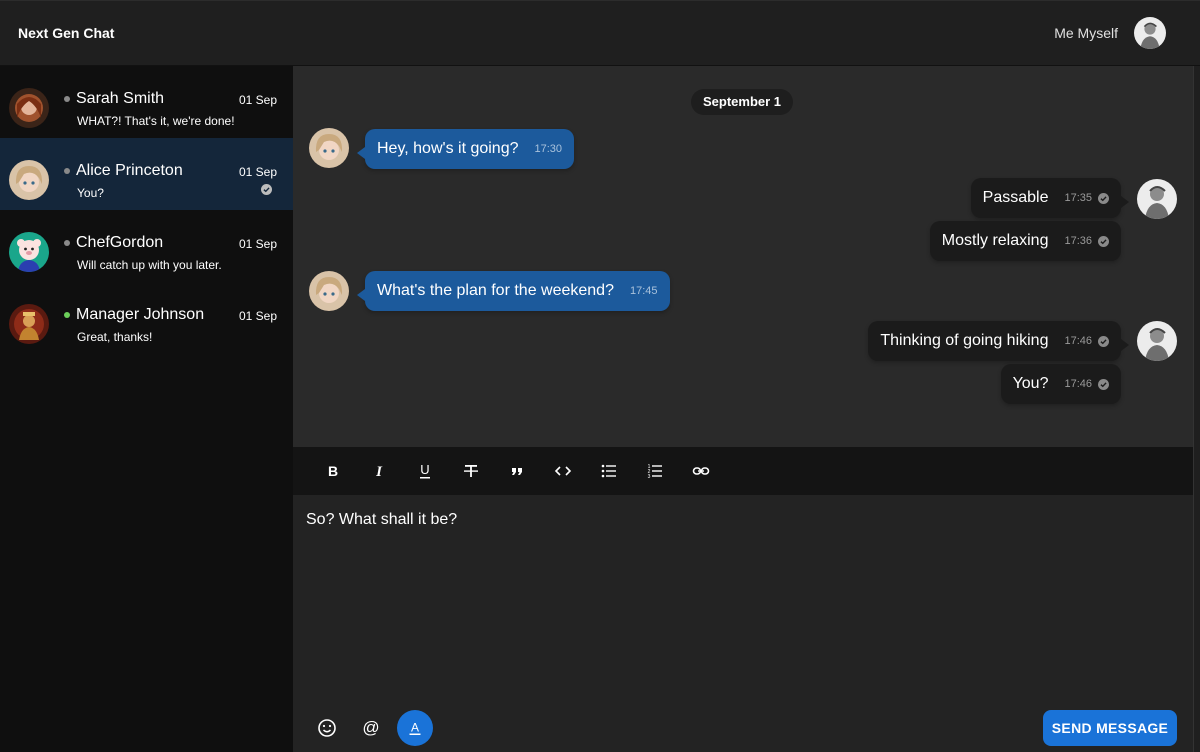  Describe the element at coordinates (495, 290) in the screenshot. I see `message-text: What's the plan for the weekend?` at that location.